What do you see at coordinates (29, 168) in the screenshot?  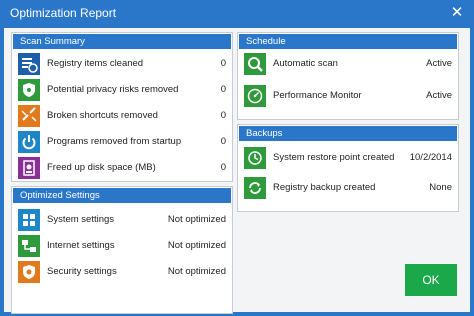 I see `disk-icon` at bounding box center [29, 168].